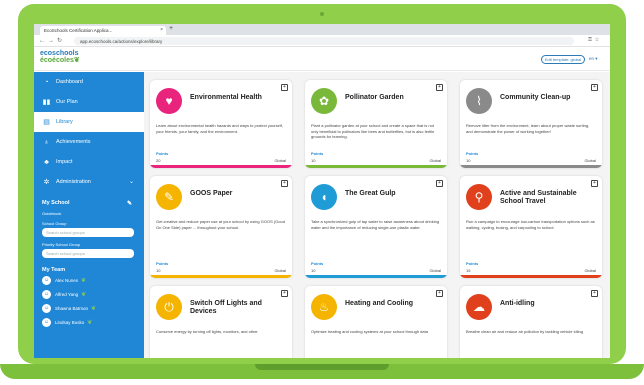 This screenshot has height=385, width=644. Describe the element at coordinates (376, 276) in the screenshot. I see `card-accent-bar` at that location.